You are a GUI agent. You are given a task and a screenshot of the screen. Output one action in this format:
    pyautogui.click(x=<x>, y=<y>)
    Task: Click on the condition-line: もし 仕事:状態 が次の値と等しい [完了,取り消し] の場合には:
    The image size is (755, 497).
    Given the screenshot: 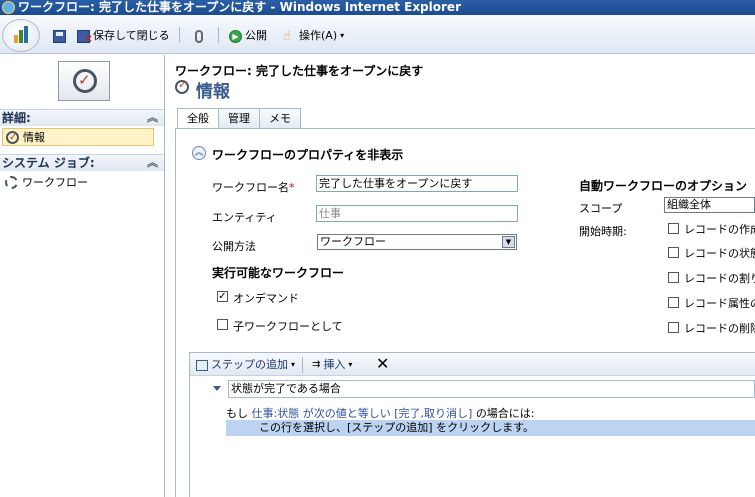 What is the action you would take?
    pyautogui.click(x=380, y=413)
    